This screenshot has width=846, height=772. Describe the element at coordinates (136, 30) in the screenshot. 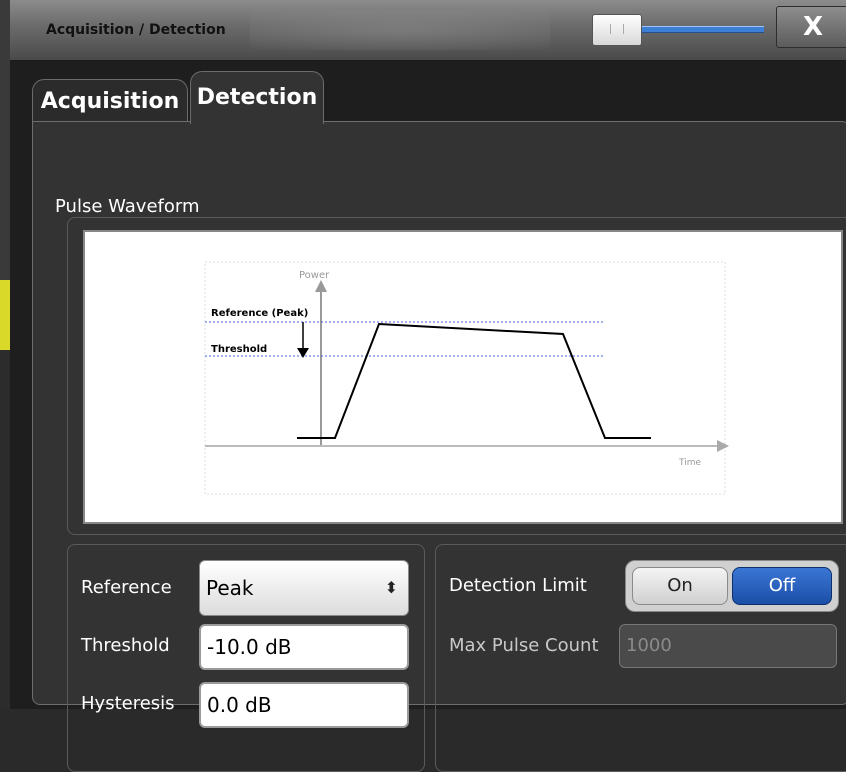

I see `window-title: Acquisition / Detection` at that location.